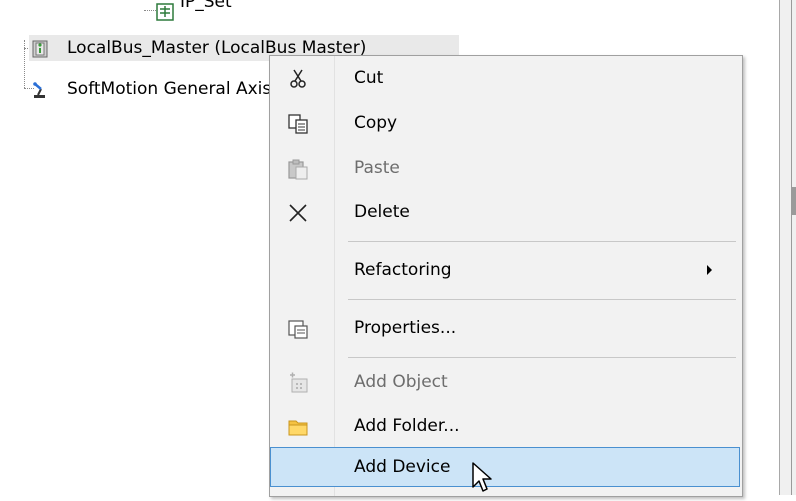 Image resolution: width=796 pixels, height=501 pixels. What do you see at coordinates (505, 168) in the screenshot?
I see `menu-item-paste: Paste` at bounding box center [505, 168].